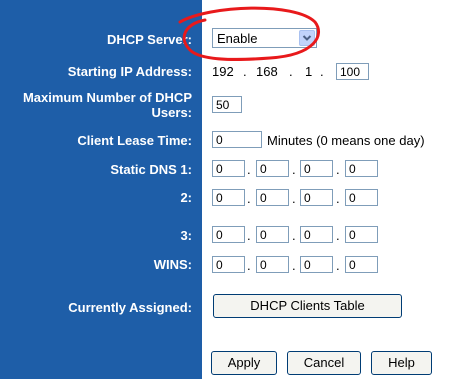  Describe the element at coordinates (237, 139) in the screenshot. I see `lease-time-input` at that location.